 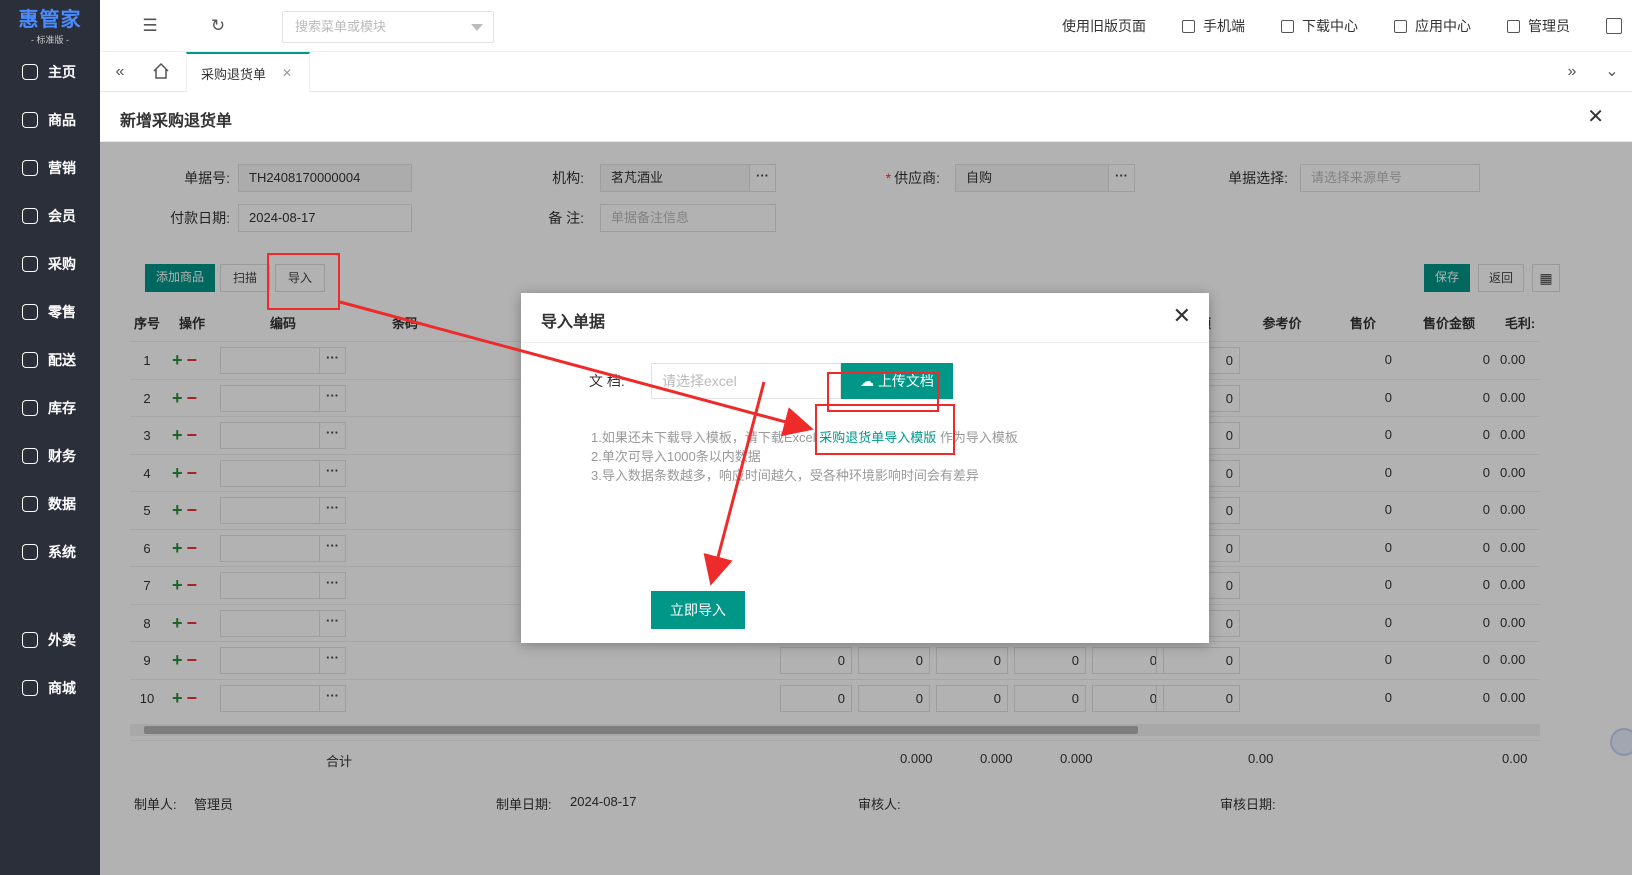 What do you see at coordinates (698, 610) in the screenshot?
I see `import-now-button: 立即导入` at bounding box center [698, 610].